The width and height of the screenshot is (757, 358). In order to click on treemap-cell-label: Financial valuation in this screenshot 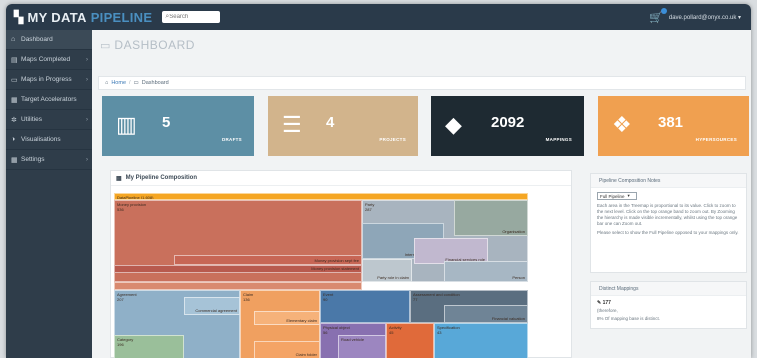, I will do `click(508, 318)`.